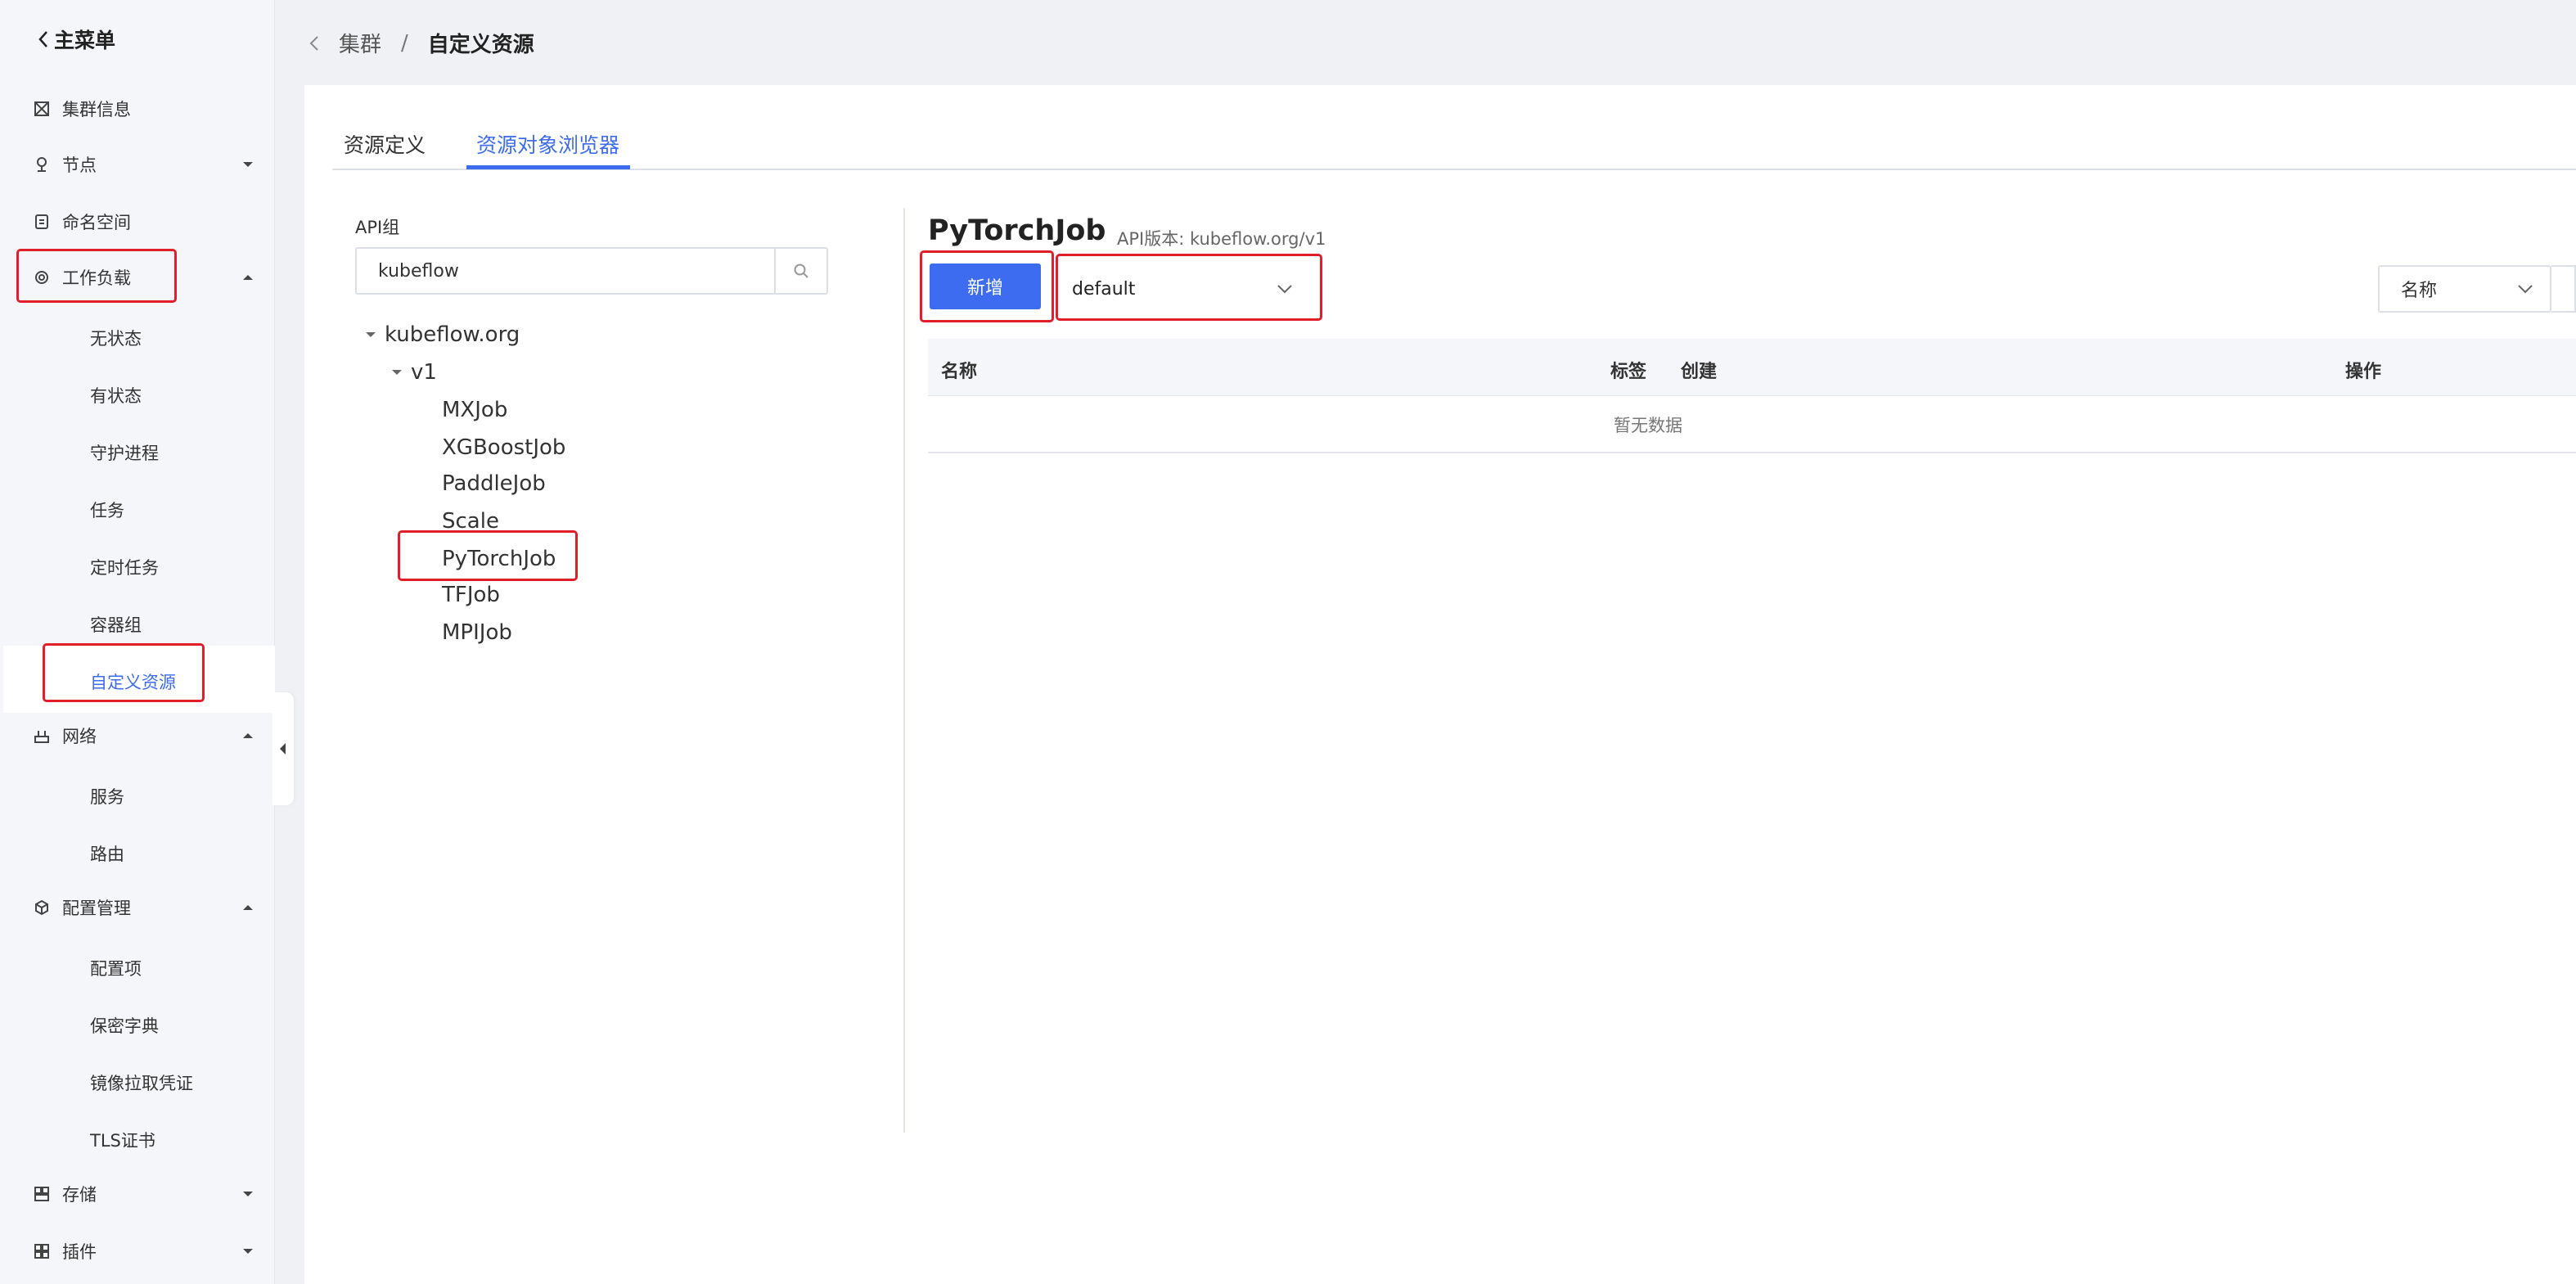  I want to click on sidebar-item-workloads: 工作负载, so click(143, 277).